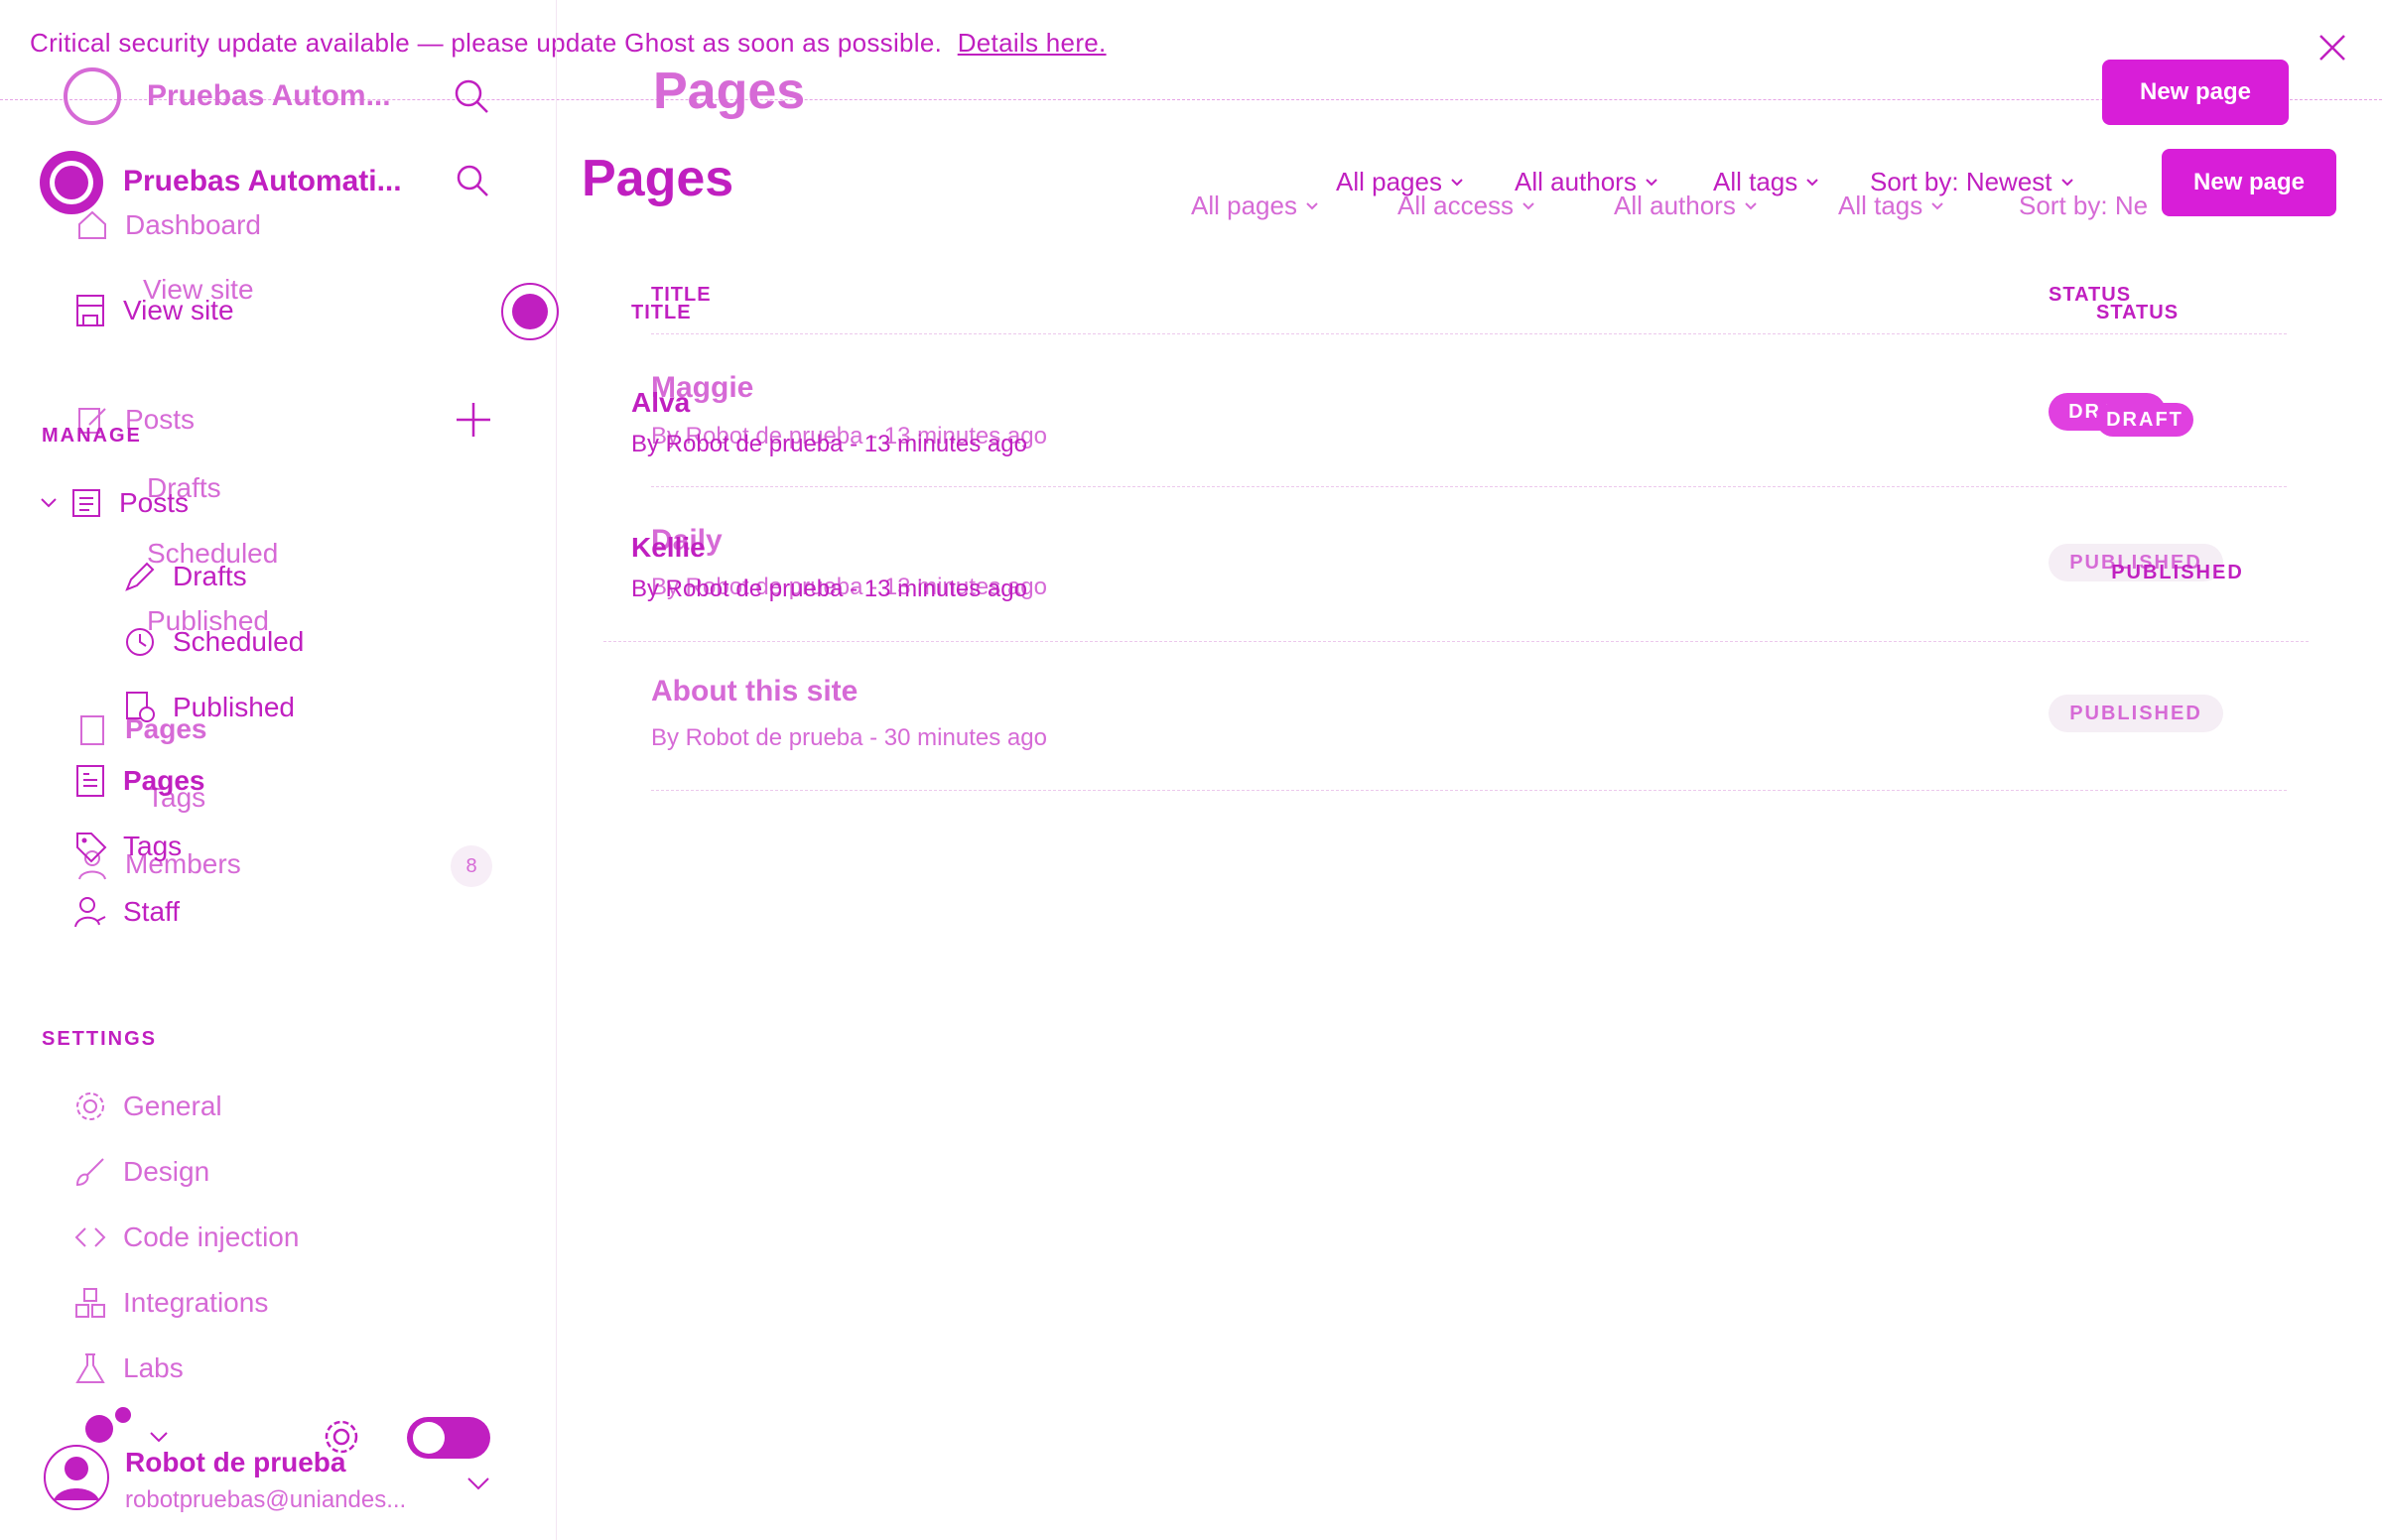 This screenshot has height=1540, width=2382. What do you see at coordinates (154, 502) in the screenshot?
I see `nav-label: Posts` at bounding box center [154, 502].